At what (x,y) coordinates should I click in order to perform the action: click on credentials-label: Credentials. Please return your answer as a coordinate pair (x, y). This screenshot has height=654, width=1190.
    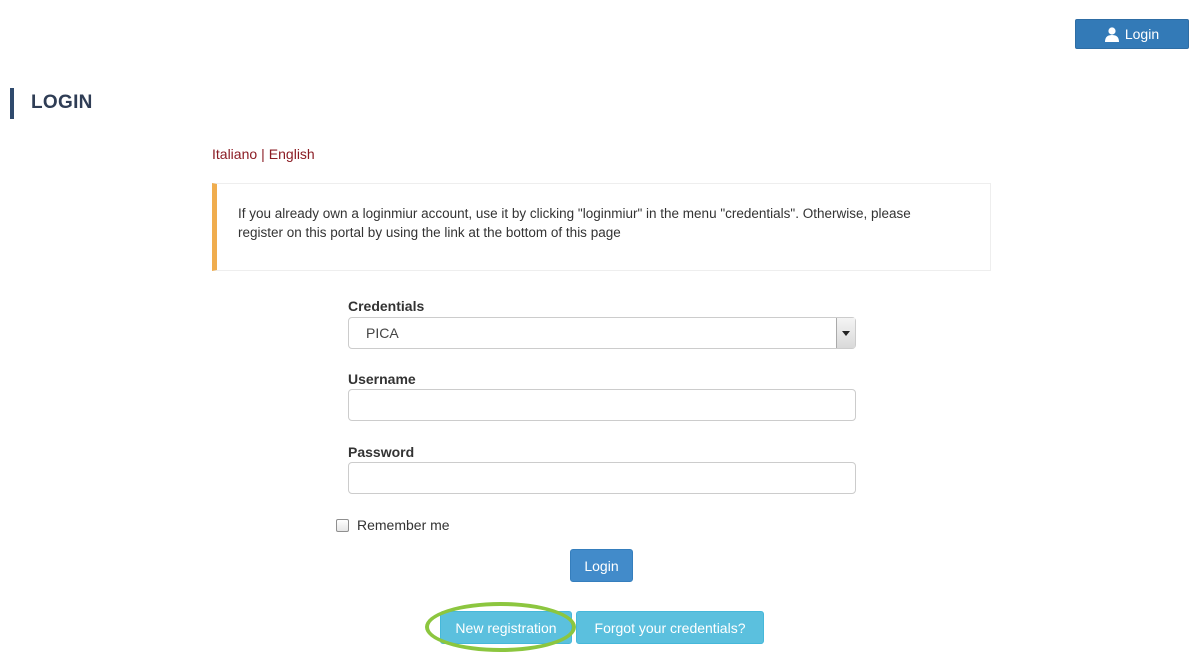
    Looking at the image, I should click on (386, 306).